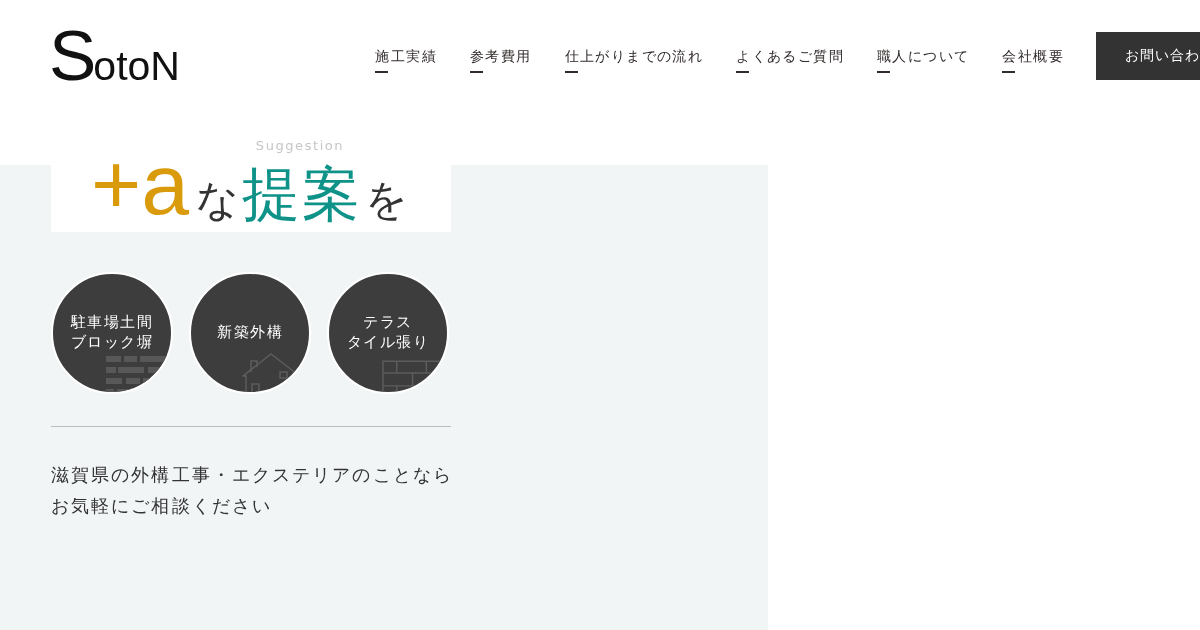 This screenshot has height=630, width=1200. Describe the element at coordinates (250, 333) in the screenshot. I see `category-link: 新築外構` at that location.